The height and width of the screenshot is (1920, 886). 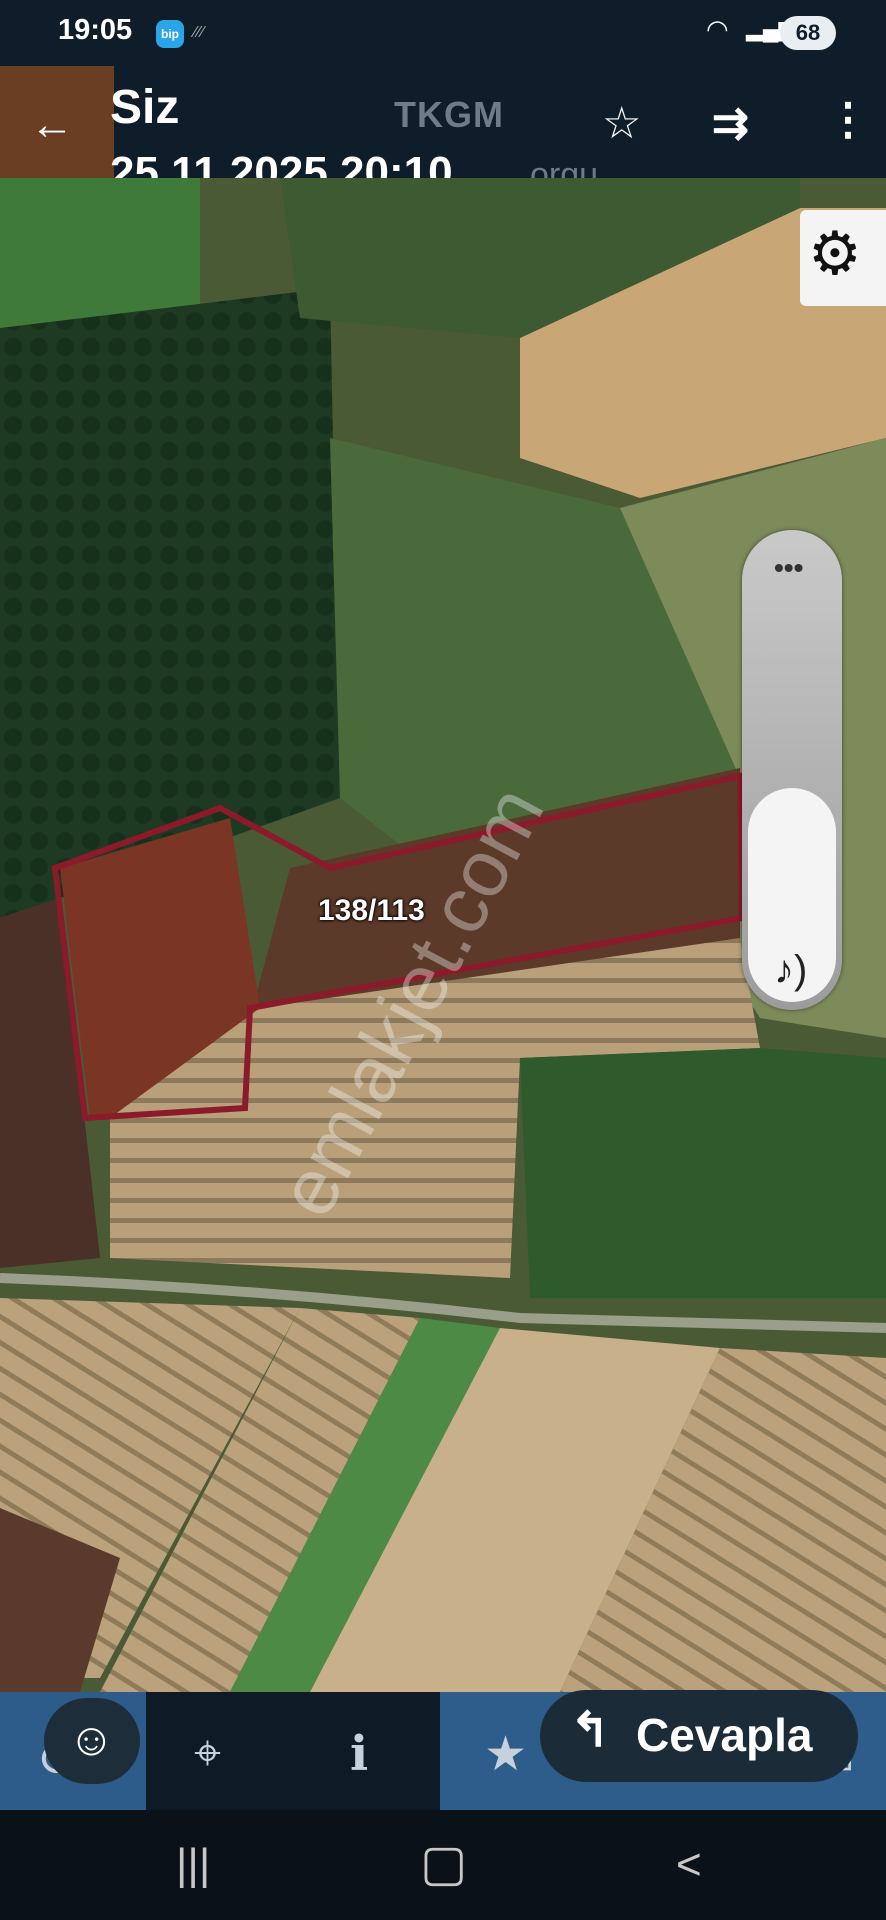 I want to click on add-emoji-icon: ☺, so click(x=91, y=1739).